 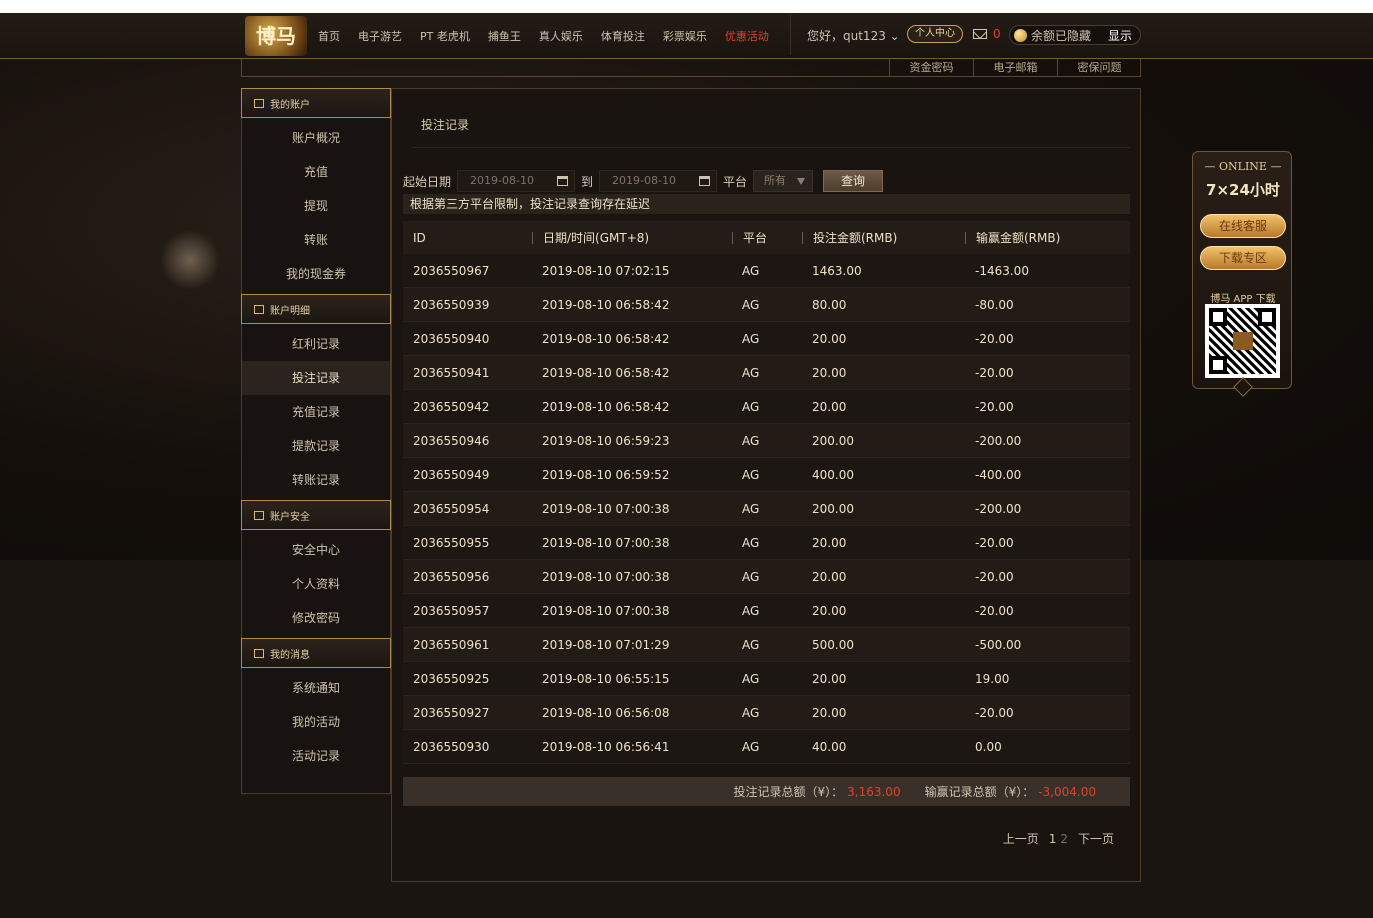 What do you see at coordinates (783, 181) in the screenshot?
I see `platform-select: 所有` at bounding box center [783, 181].